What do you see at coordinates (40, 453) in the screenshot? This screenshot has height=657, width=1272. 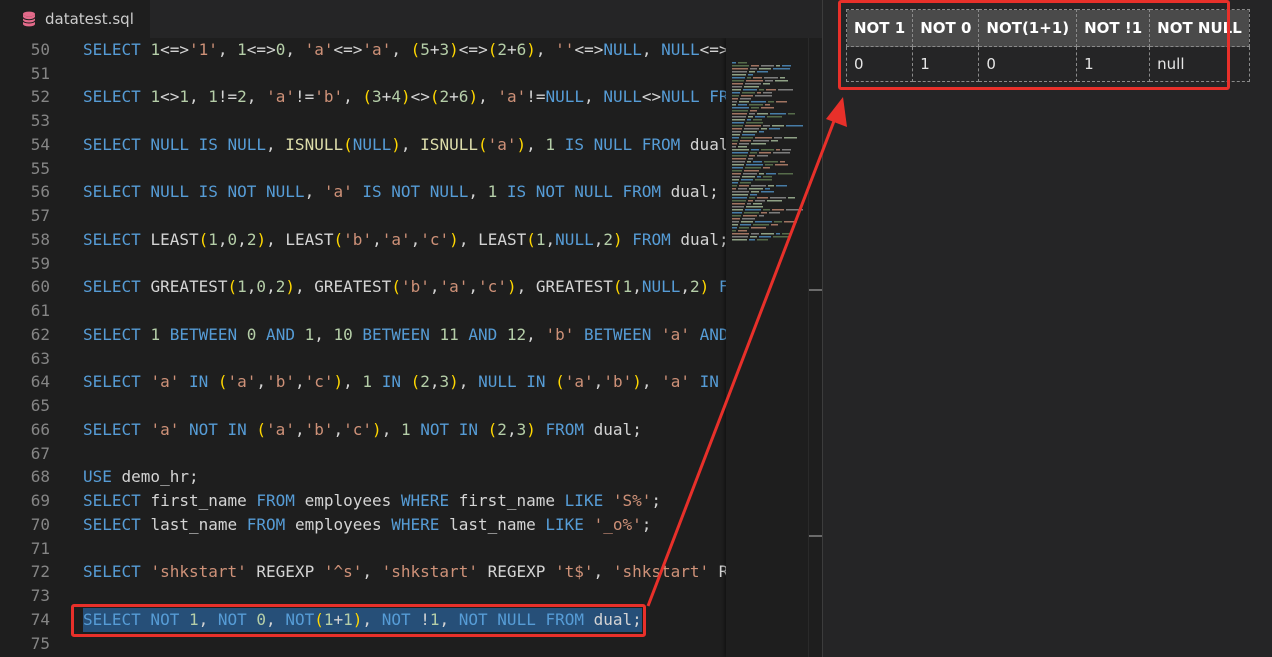 I see `line-number: 67` at bounding box center [40, 453].